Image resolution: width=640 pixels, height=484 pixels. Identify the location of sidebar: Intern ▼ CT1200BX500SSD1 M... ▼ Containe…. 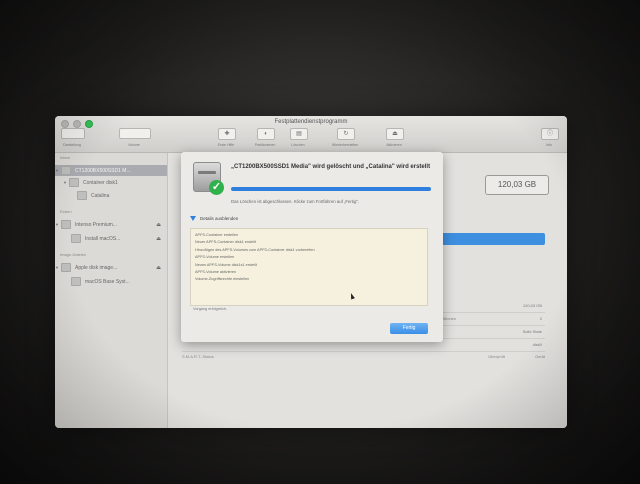
(111, 290).